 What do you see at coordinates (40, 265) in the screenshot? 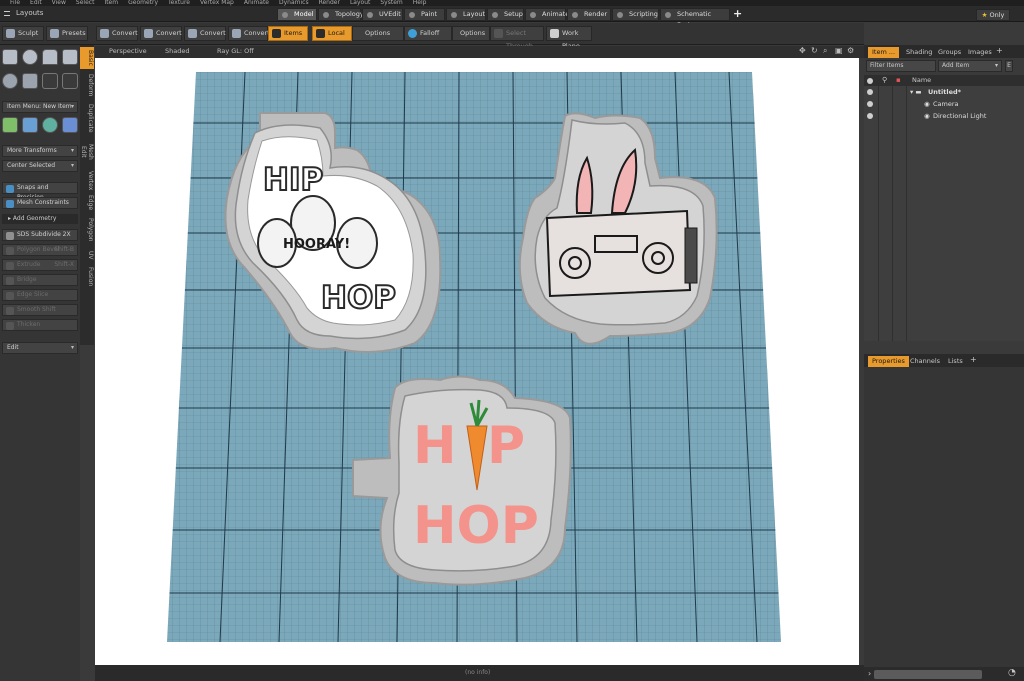
I see `extrude-button: Extrude Shift-X` at bounding box center [40, 265].